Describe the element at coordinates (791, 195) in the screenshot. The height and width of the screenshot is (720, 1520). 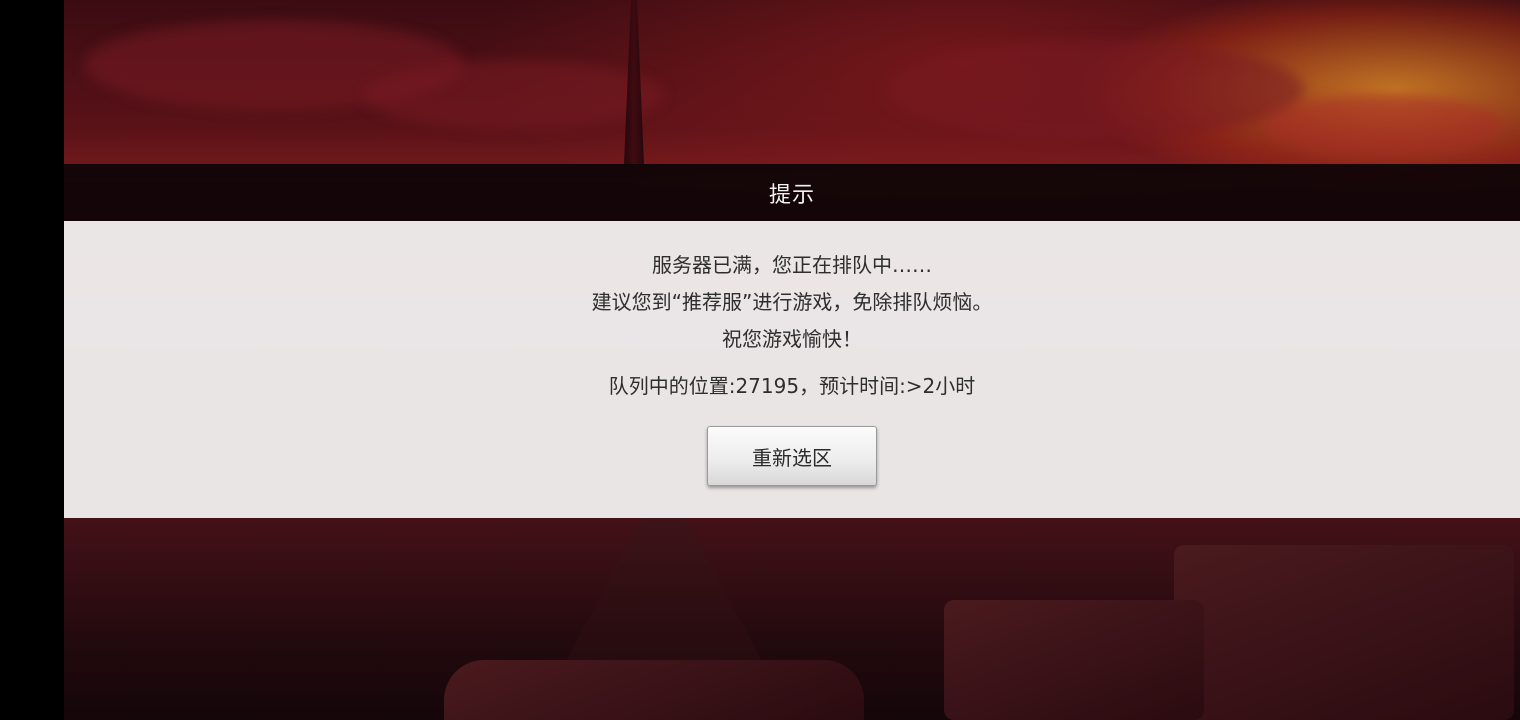
I see `dialog-title: 提示` at that location.